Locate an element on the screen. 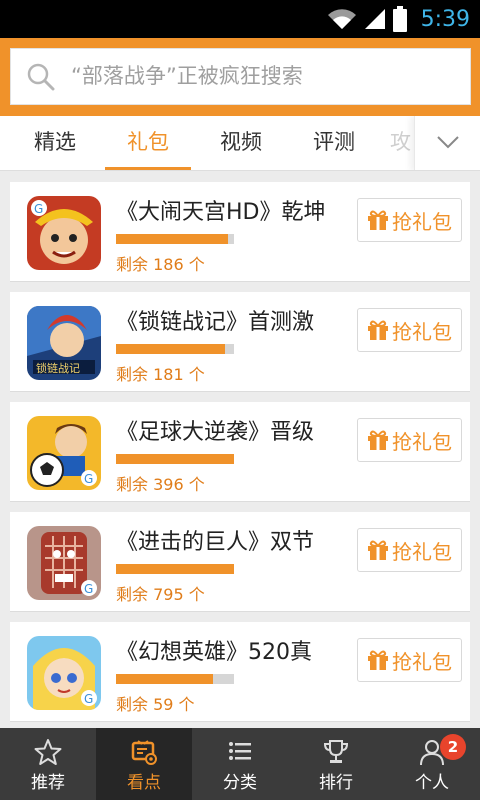 This screenshot has width=480, height=800. eye-tv-icon is located at coordinates (144, 752).